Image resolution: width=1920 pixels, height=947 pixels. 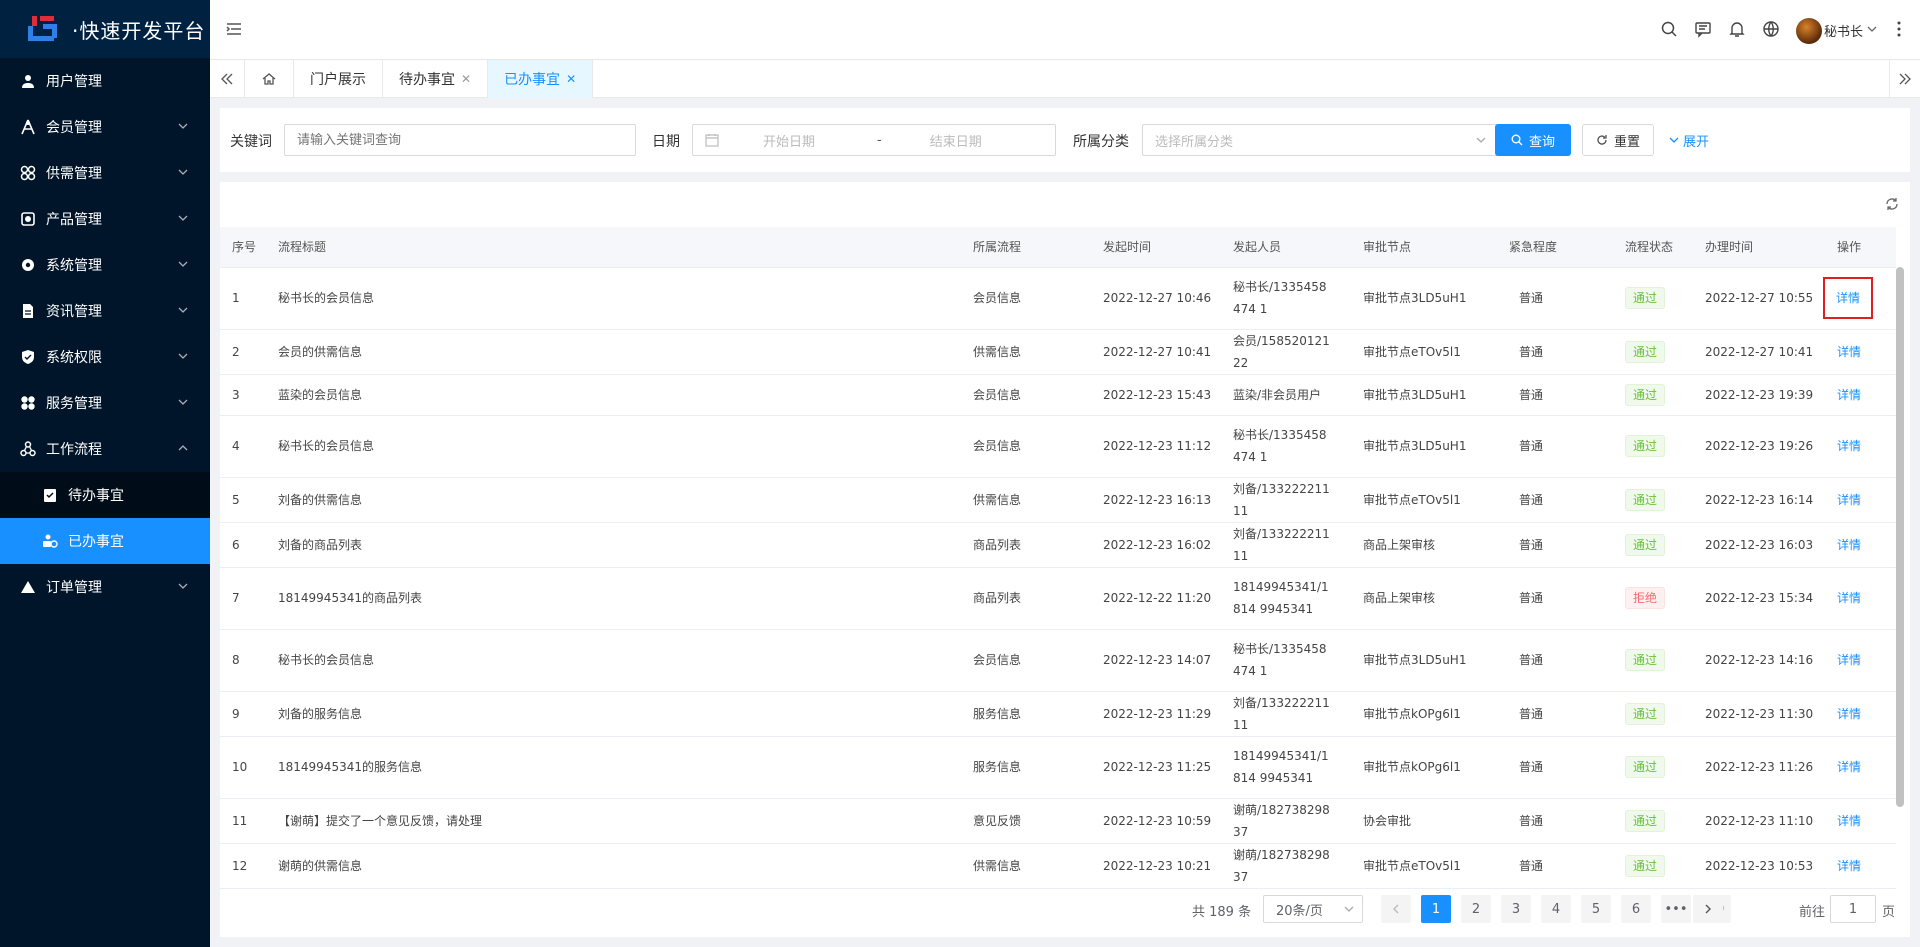 I want to click on start-date-placeholder: 开始日期, so click(x=808, y=140).